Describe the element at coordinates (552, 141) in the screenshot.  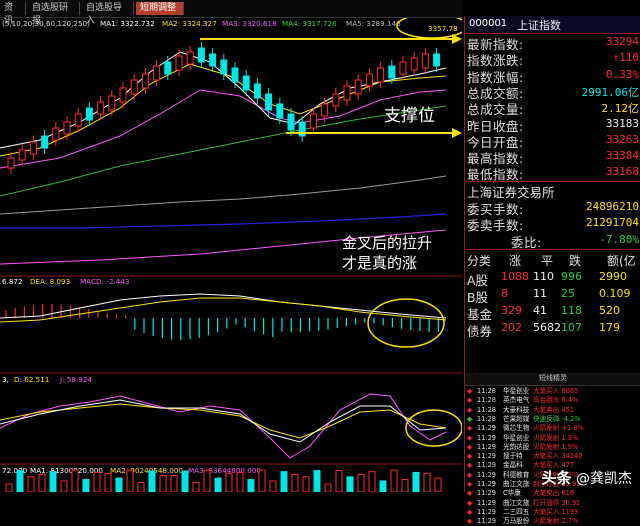
I see `quote-row: 今日开盘: 33263` at that location.